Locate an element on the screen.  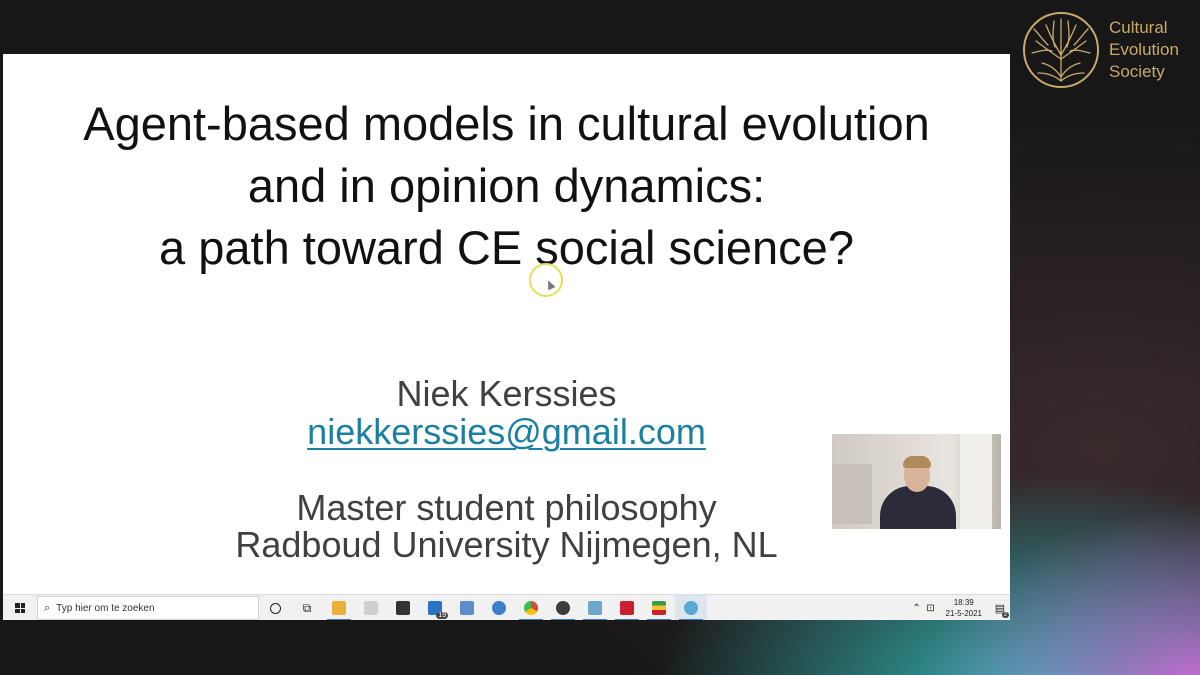
taskbar-app-mendeley is located at coordinates (627, 607).